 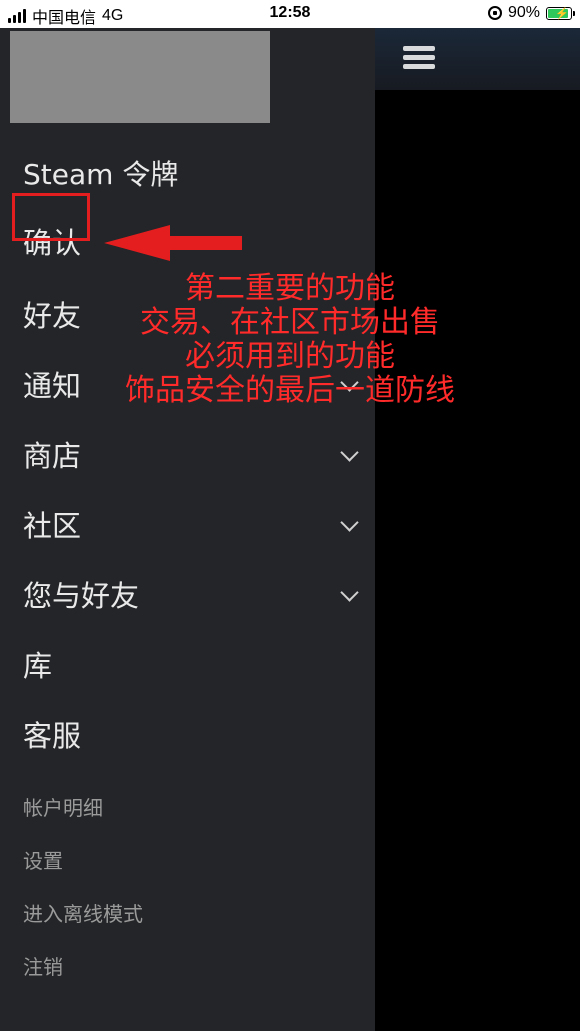 I want to click on nav-item-label: 社区, so click(x=52, y=526).